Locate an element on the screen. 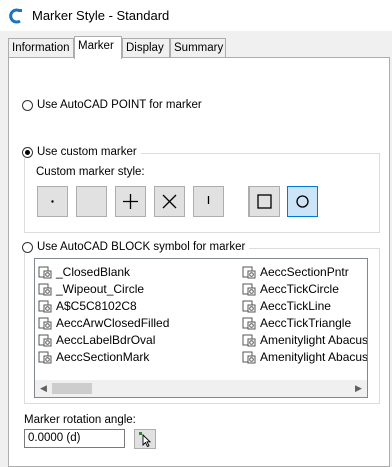 The image size is (392, 467). marker-tick-button is located at coordinates (208, 201).